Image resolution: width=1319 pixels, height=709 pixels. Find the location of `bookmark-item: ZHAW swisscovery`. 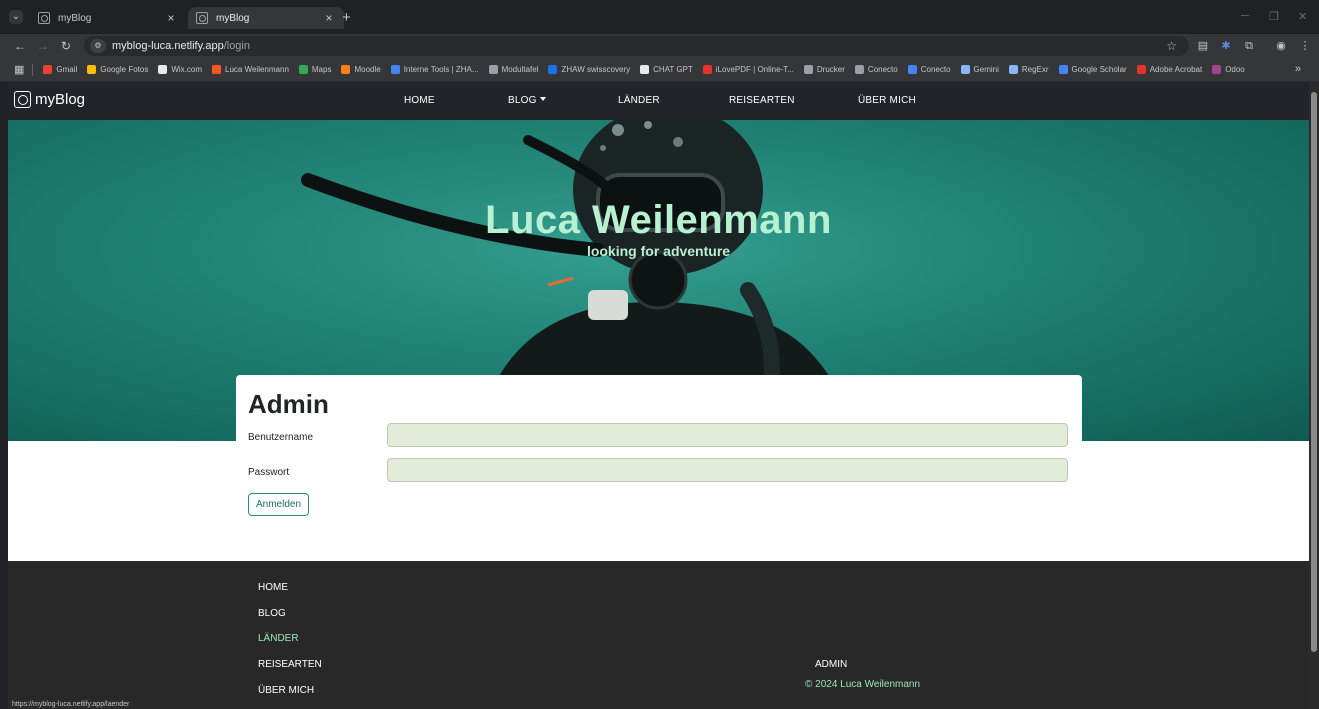

bookmark-item: ZHAW swisscovery is located at coordinates (589, 69).